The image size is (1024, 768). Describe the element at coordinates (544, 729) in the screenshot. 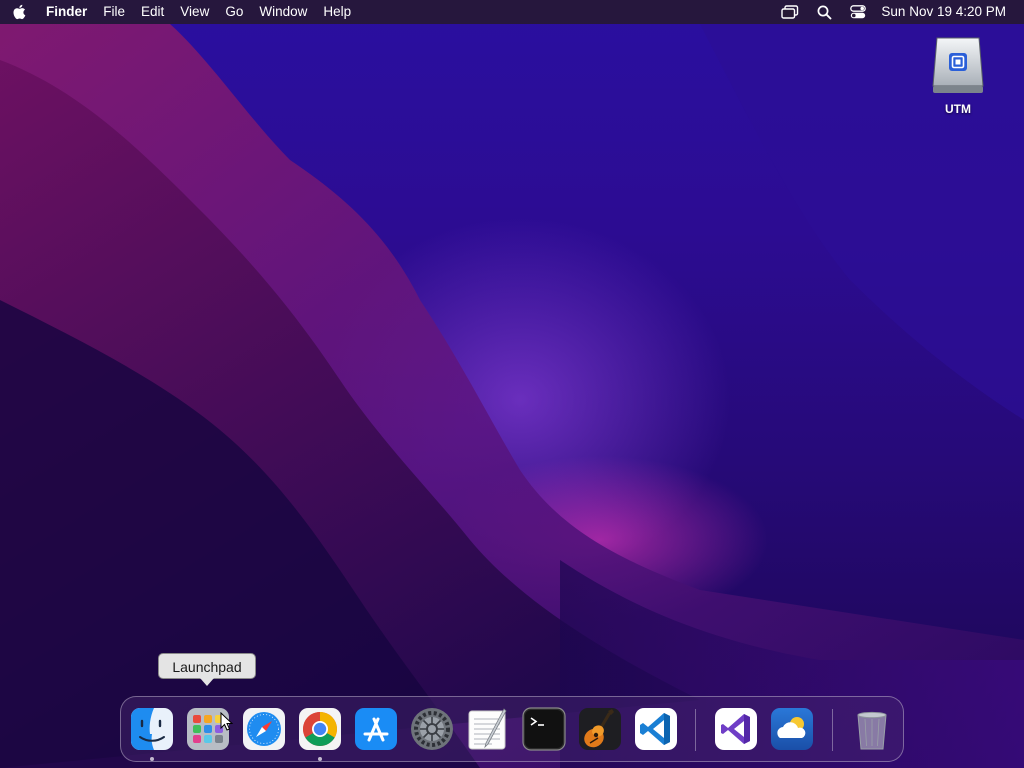

I see `dock-terminal-icon` at that location.